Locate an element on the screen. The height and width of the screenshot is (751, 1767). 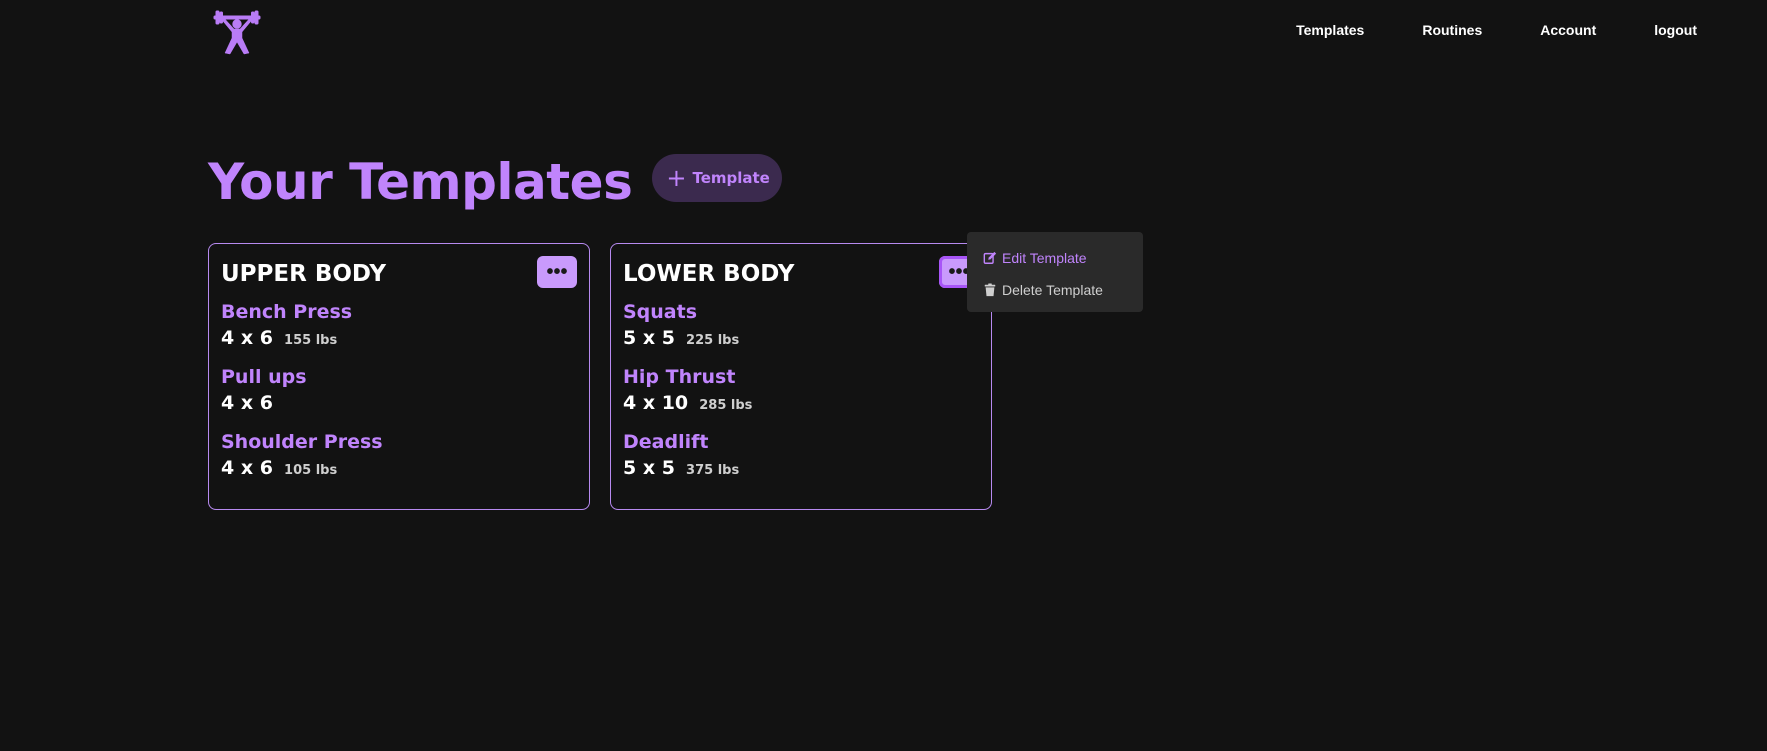
plus-icon: + is located at coordinates (676, 178).